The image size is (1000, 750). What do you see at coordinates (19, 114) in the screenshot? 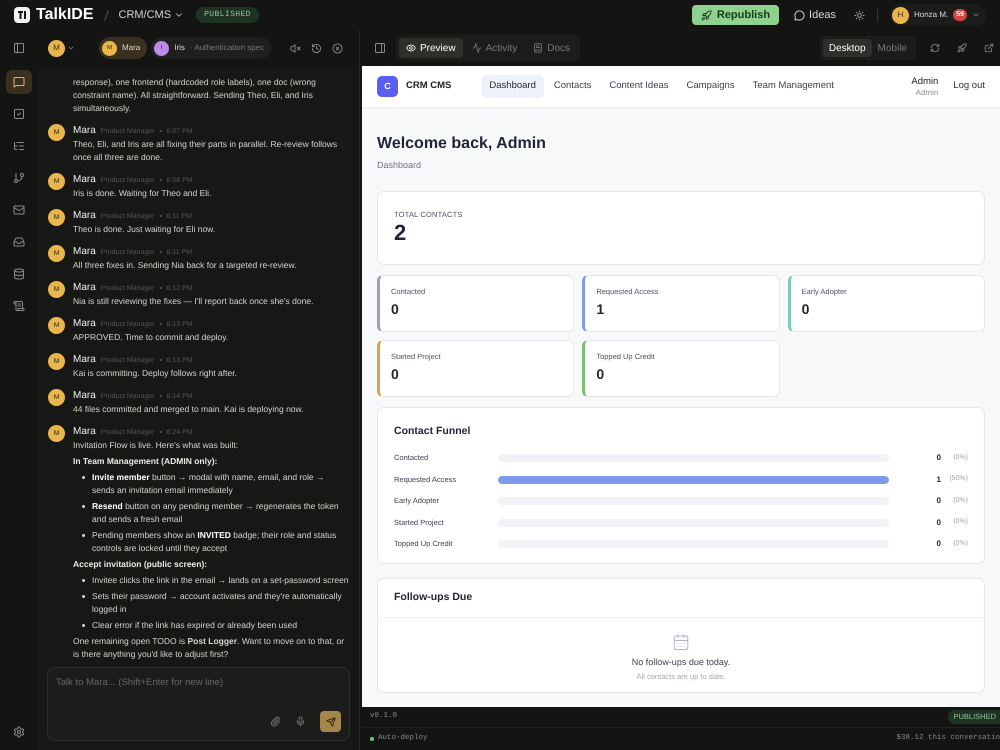
I see `checkbox-icon` at bounding box center [19, 114].